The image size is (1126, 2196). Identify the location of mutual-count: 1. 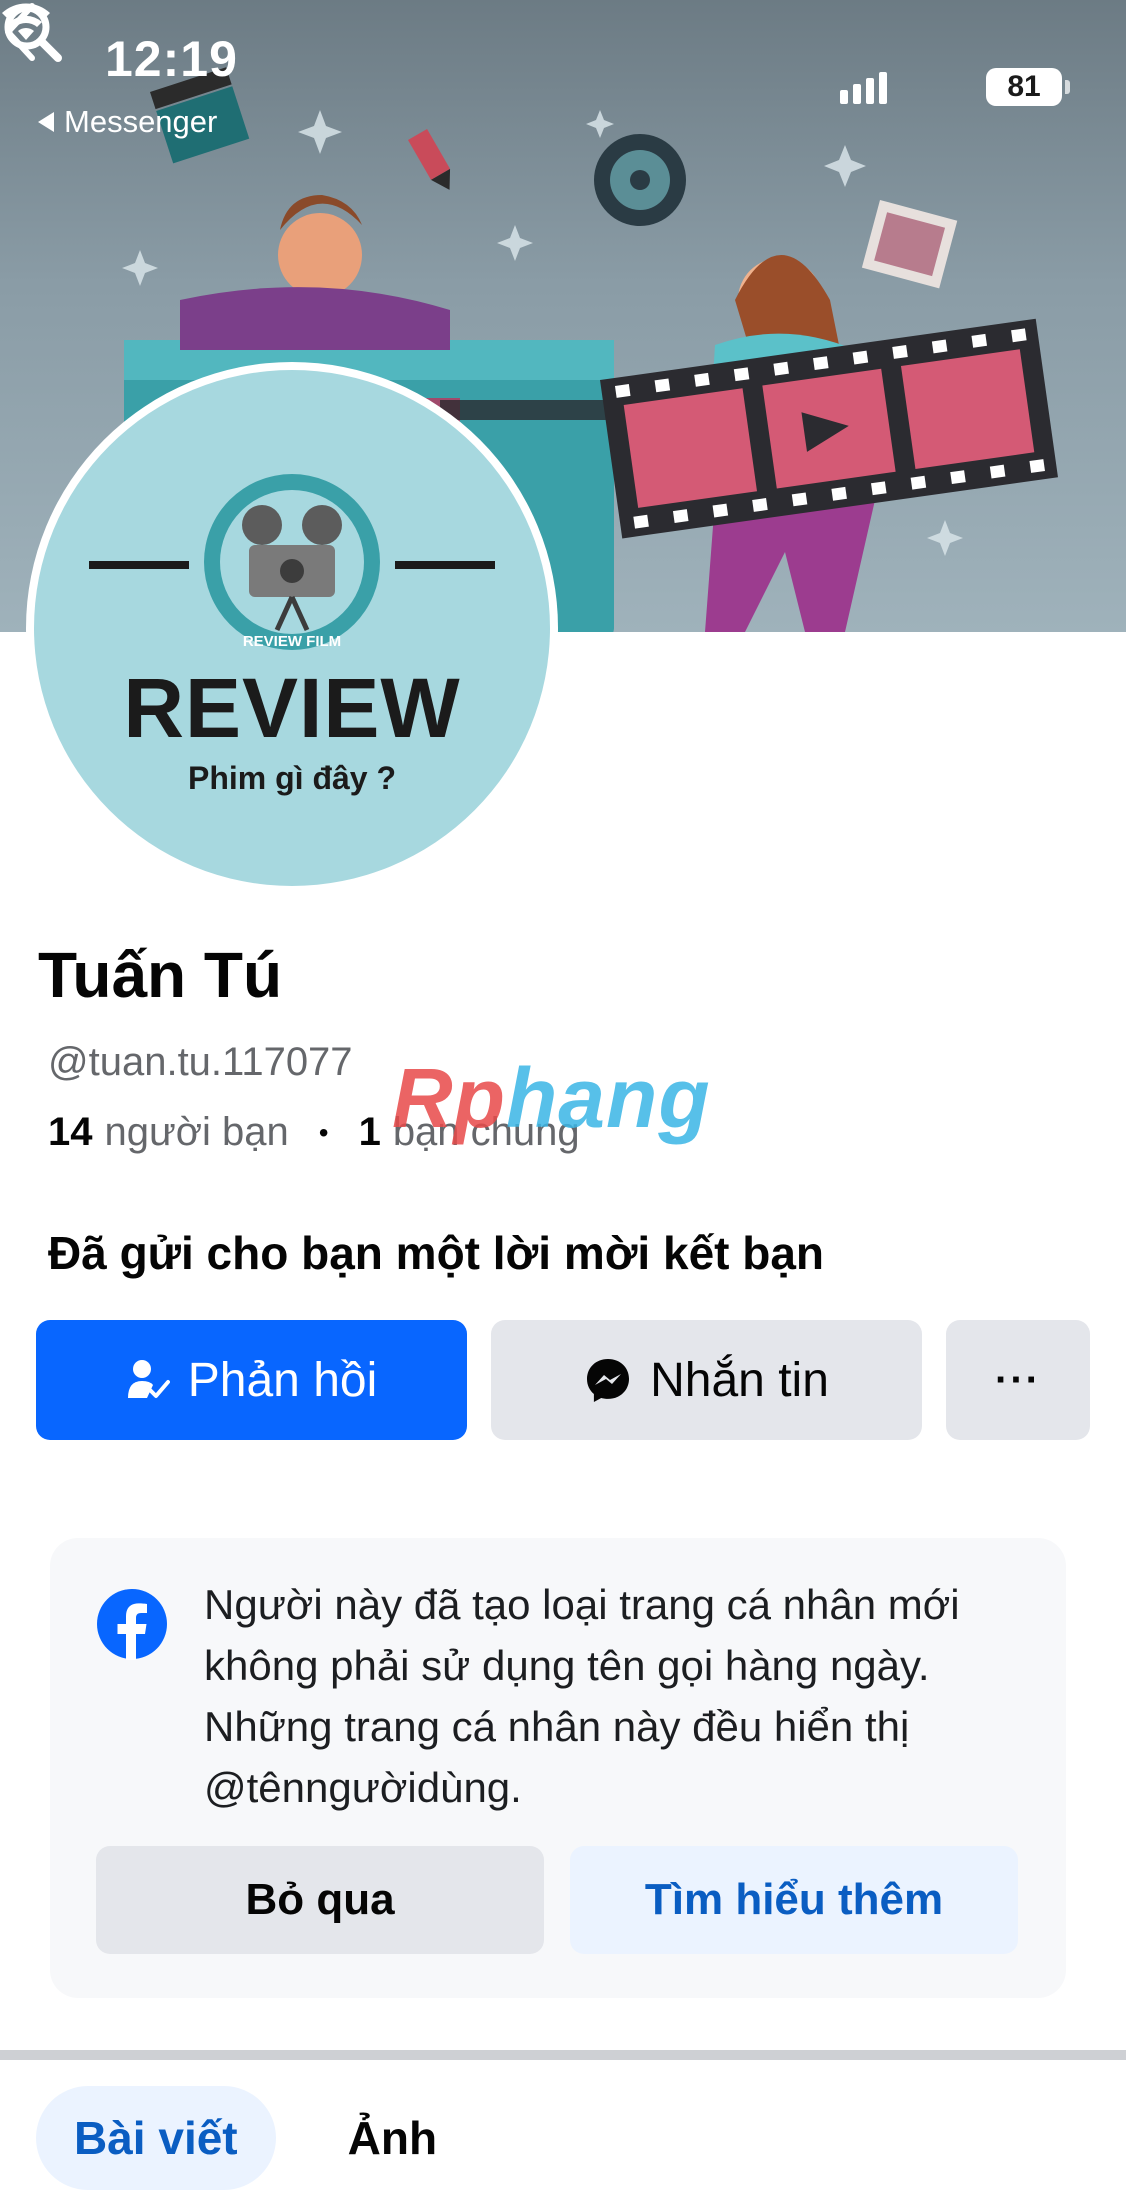
(369, 1132).